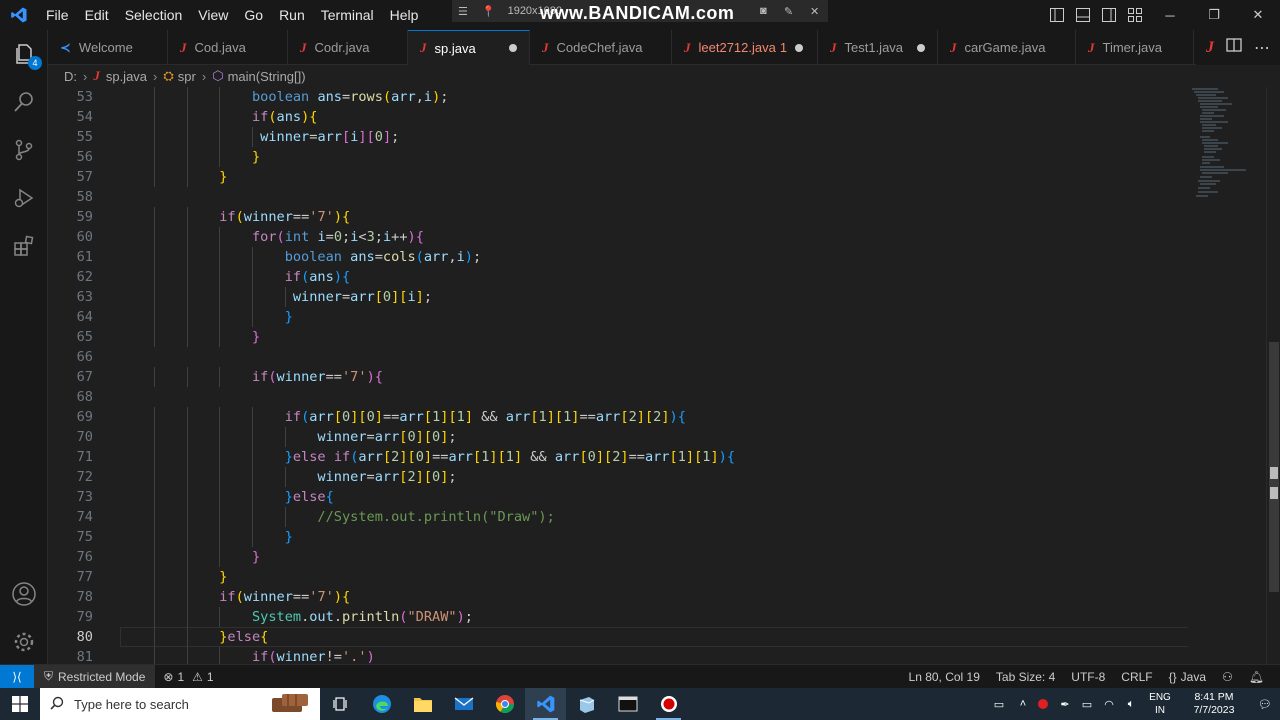 The image size is (1280, 720). Describe the element at coordinates (618, 257) in the screenshot. I see `code-line: 61 boolean ans=cols(arr,i);` at that location.